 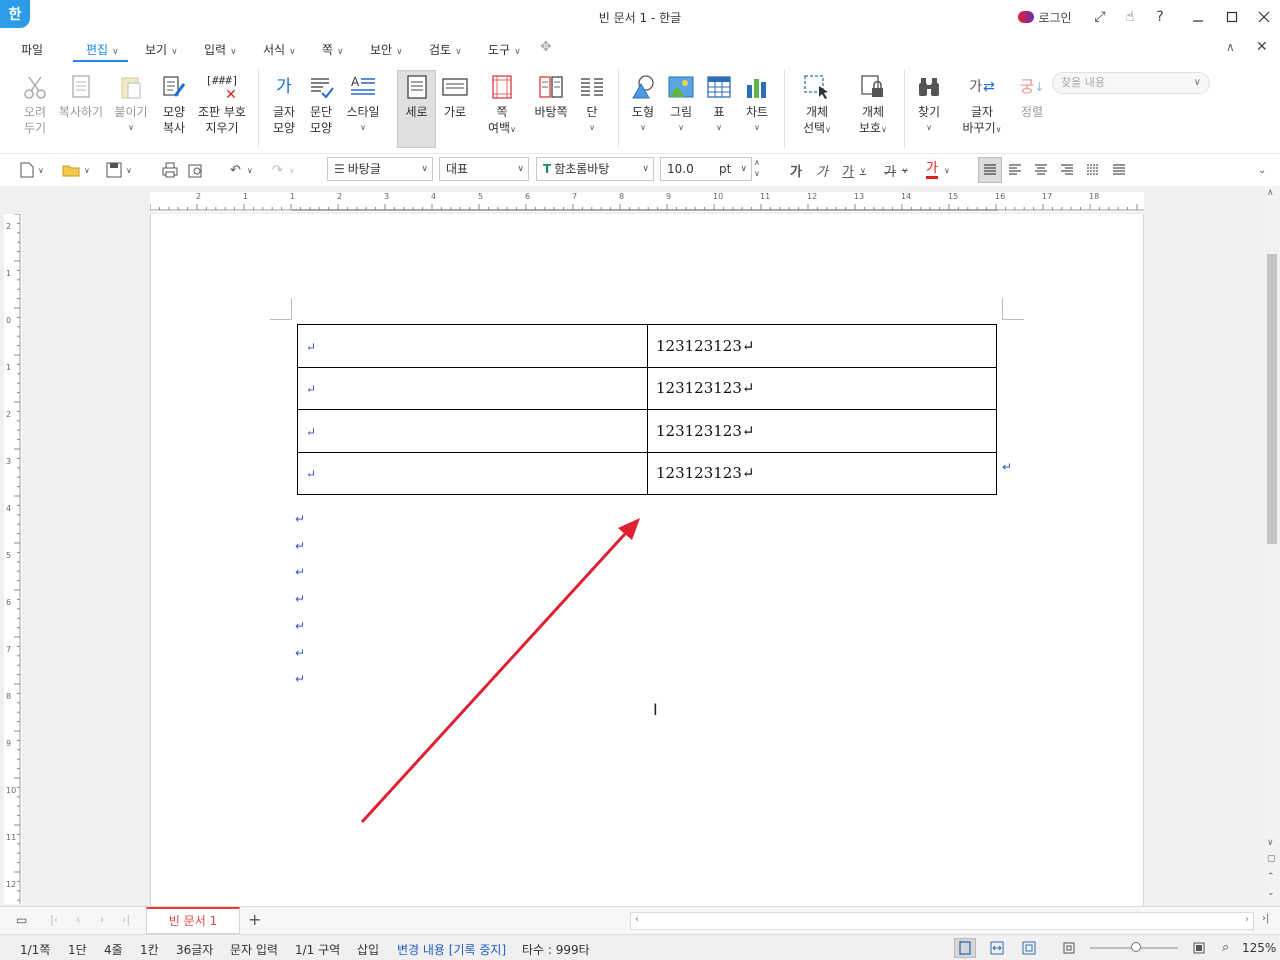 What do you see at coordinates (595, 169) in the screenshot?
I see `font-combo: T 함초롬바탕 ∨` at bounding box center [595, 169].